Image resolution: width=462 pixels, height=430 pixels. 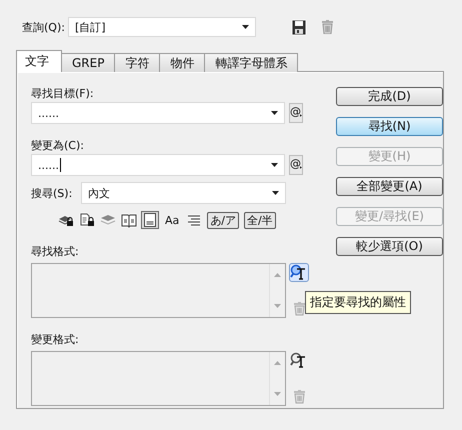 I want to click on locked-document-icon, so click(x=87, y=220).